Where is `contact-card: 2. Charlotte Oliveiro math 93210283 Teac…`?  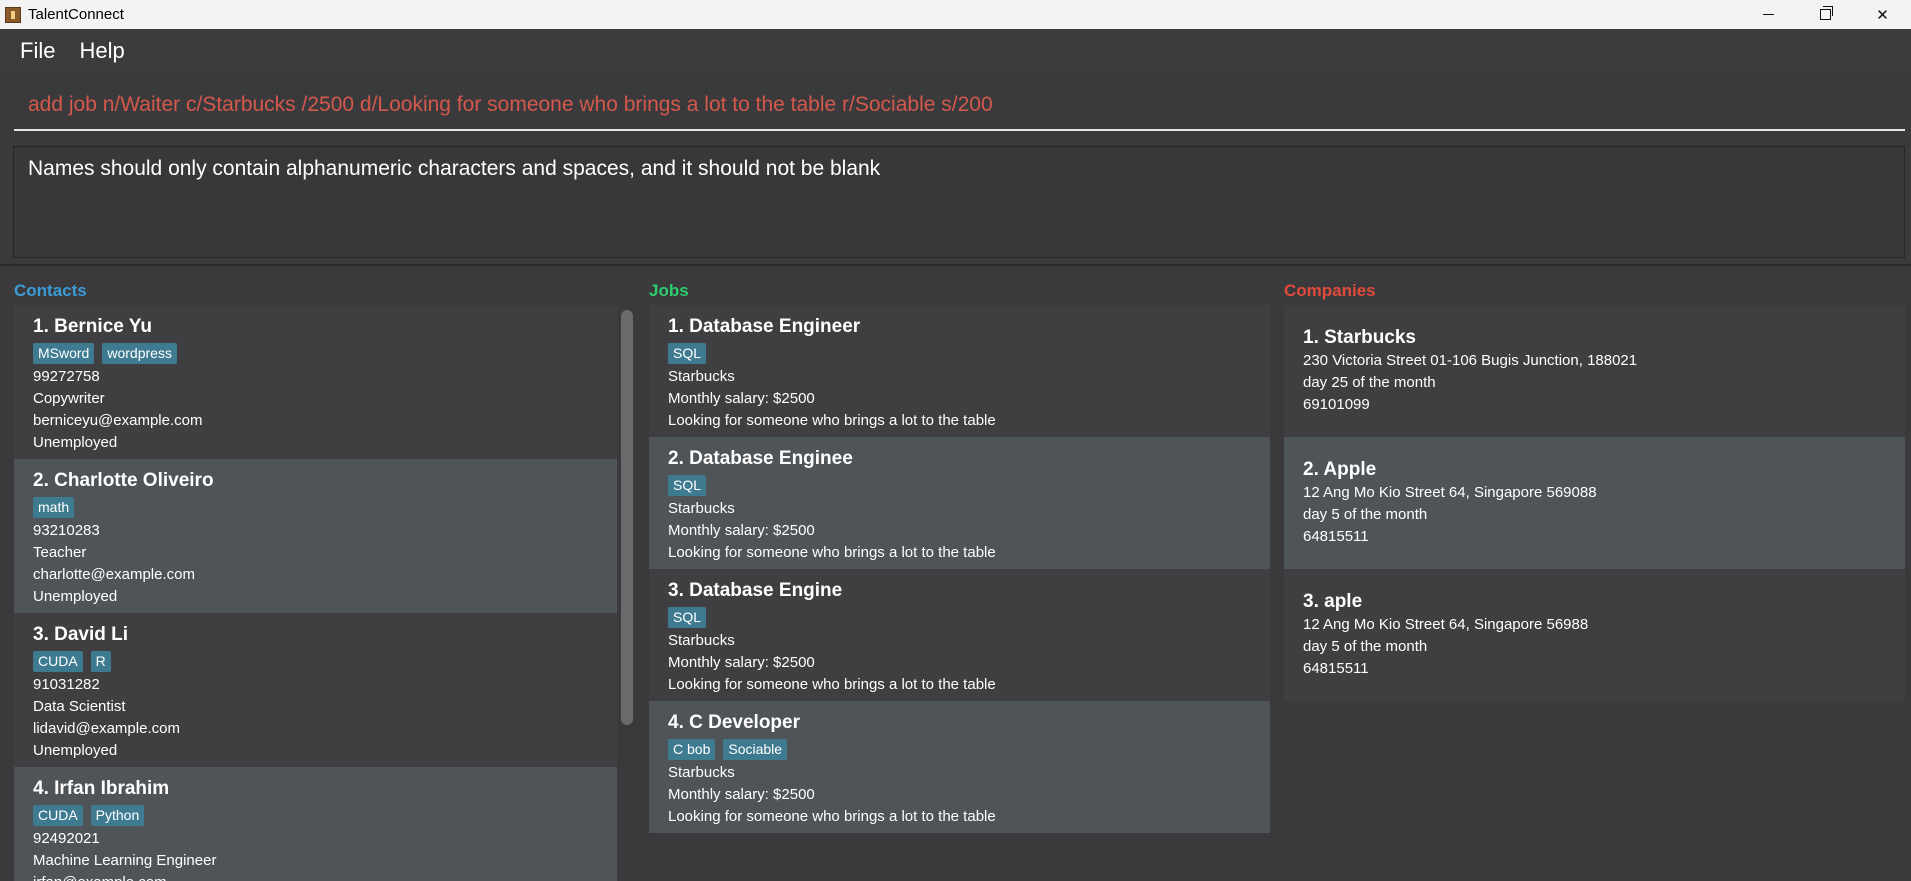 contact-card: 2. Charlotte Oliveiro math 93210283 Teac… is located at coordinates (315, 536).